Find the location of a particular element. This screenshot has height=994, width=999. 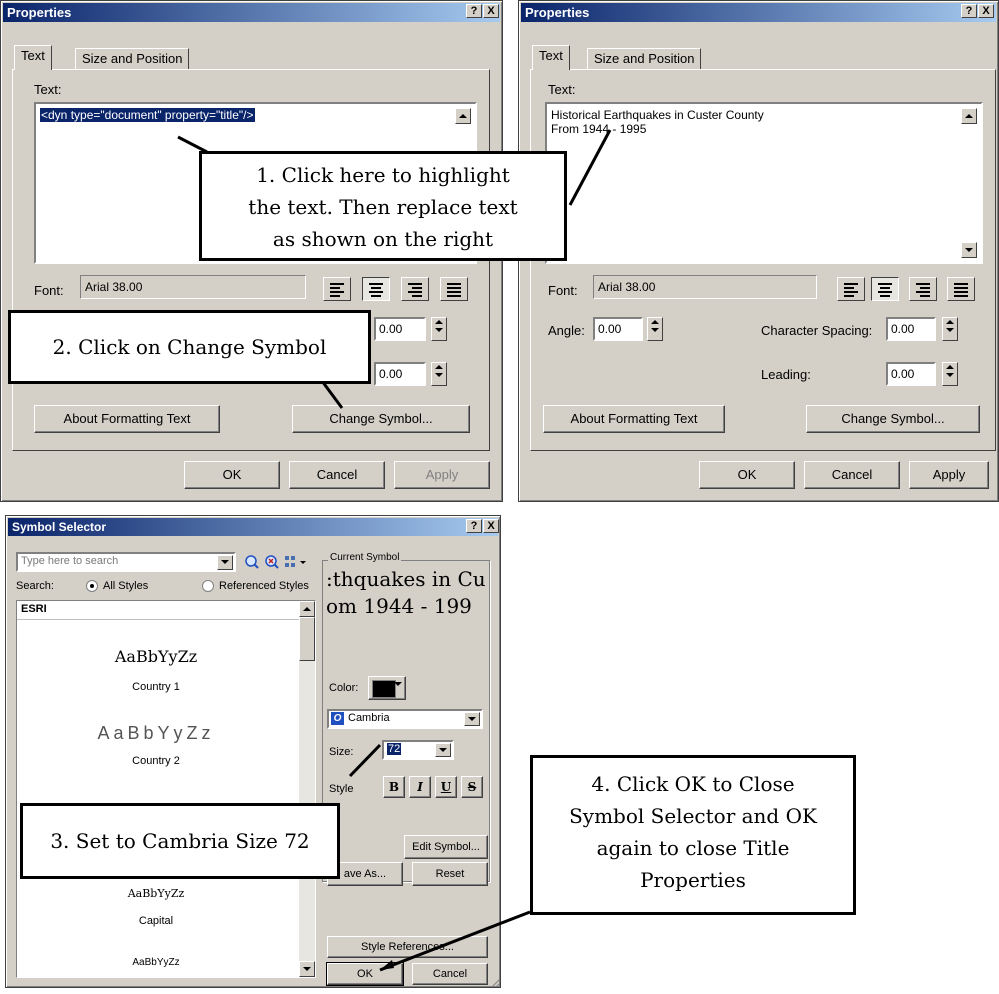

spin-field-2: 0.00 is located at coordinates (400, 374).